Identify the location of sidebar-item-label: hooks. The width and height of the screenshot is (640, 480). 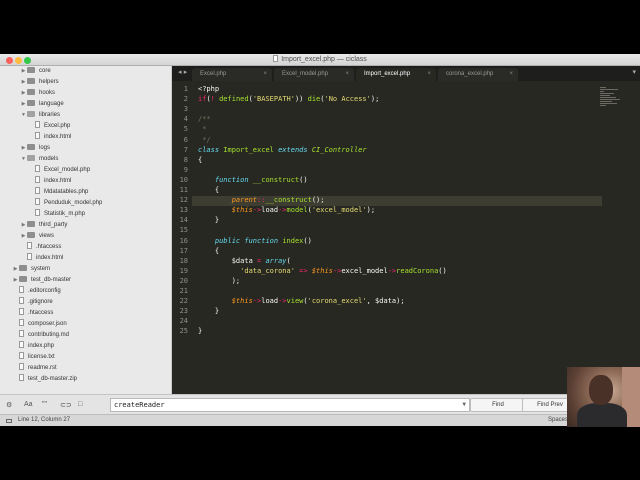
(47, 93).